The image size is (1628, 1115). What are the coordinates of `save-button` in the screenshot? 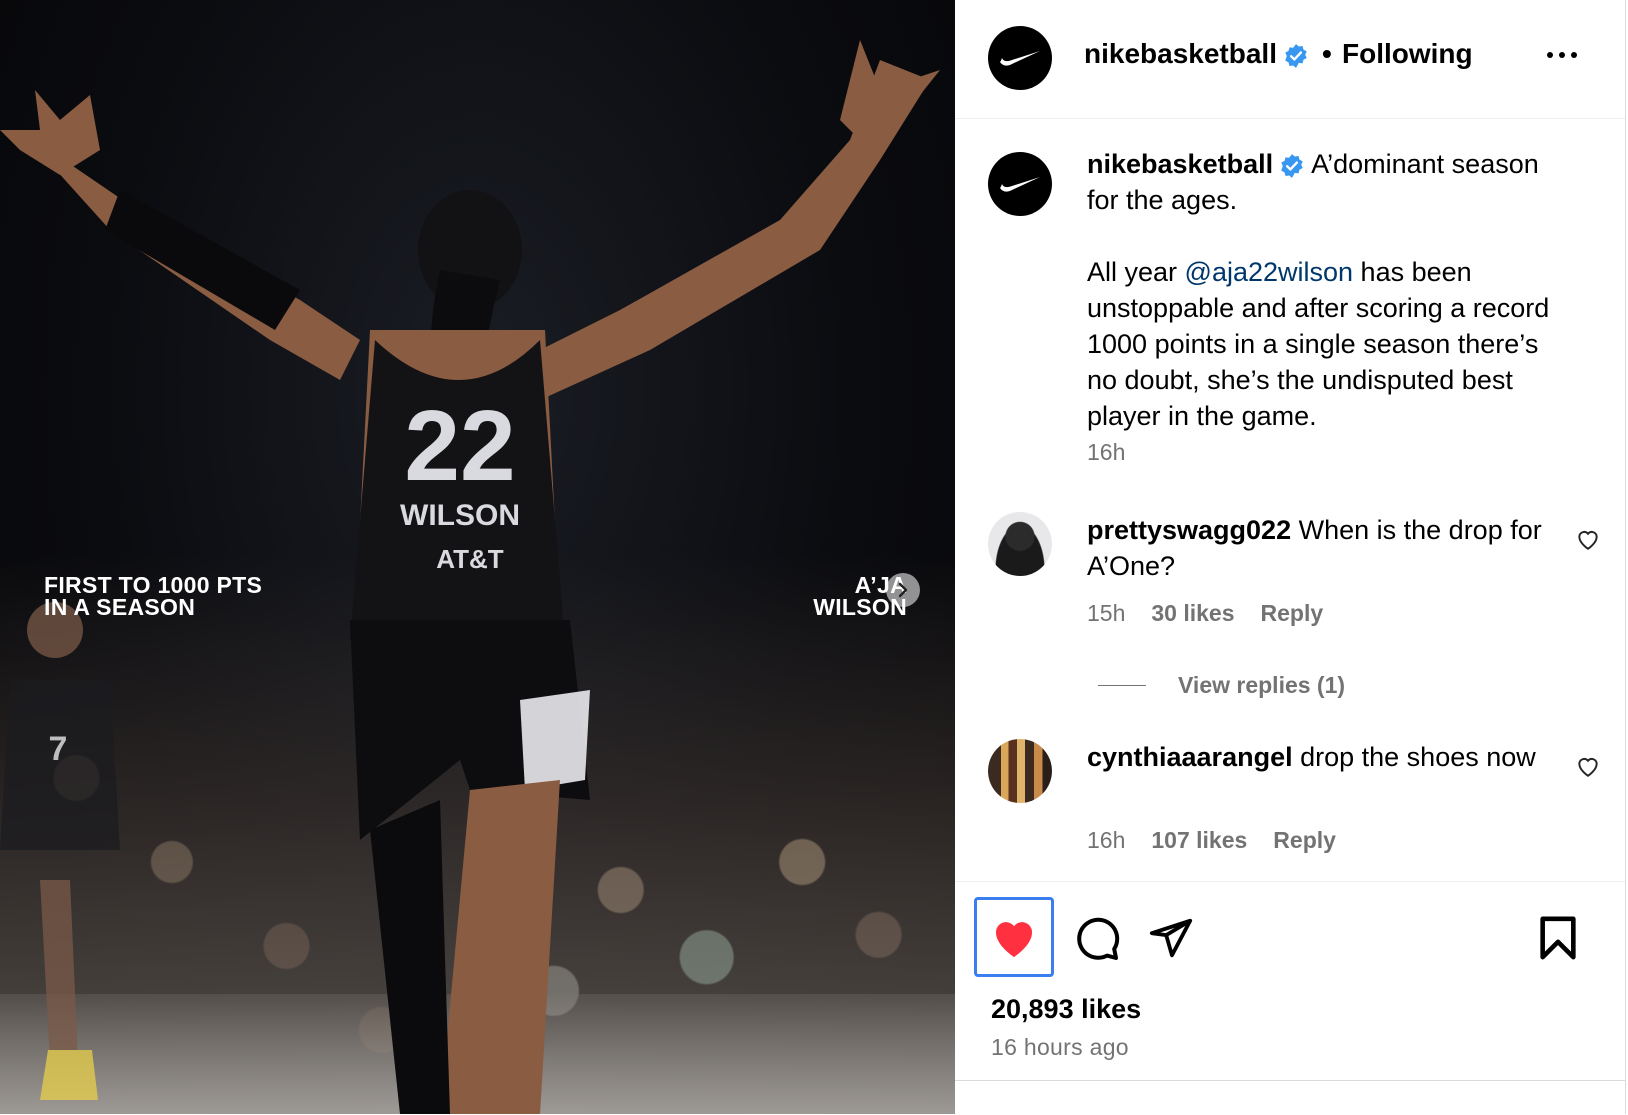 It's located at (1558, 938).